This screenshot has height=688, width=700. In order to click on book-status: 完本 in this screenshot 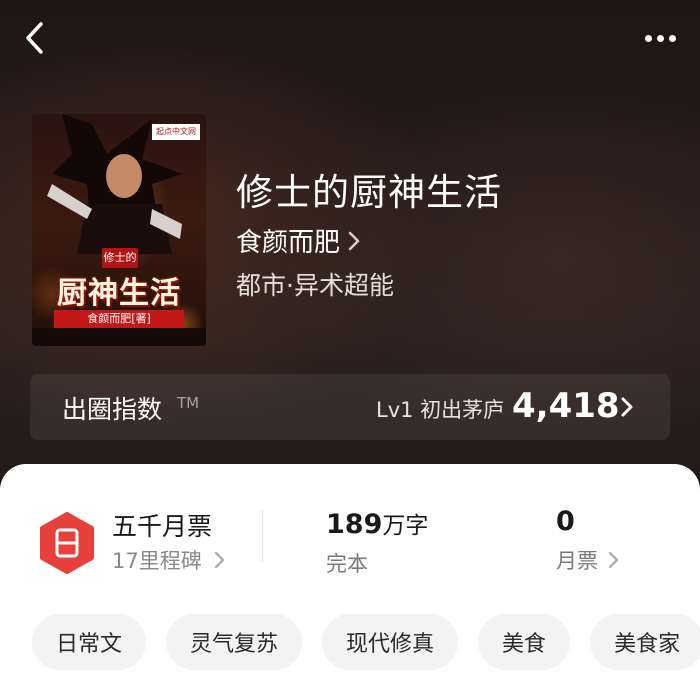, I will do `click(347, 564)`.